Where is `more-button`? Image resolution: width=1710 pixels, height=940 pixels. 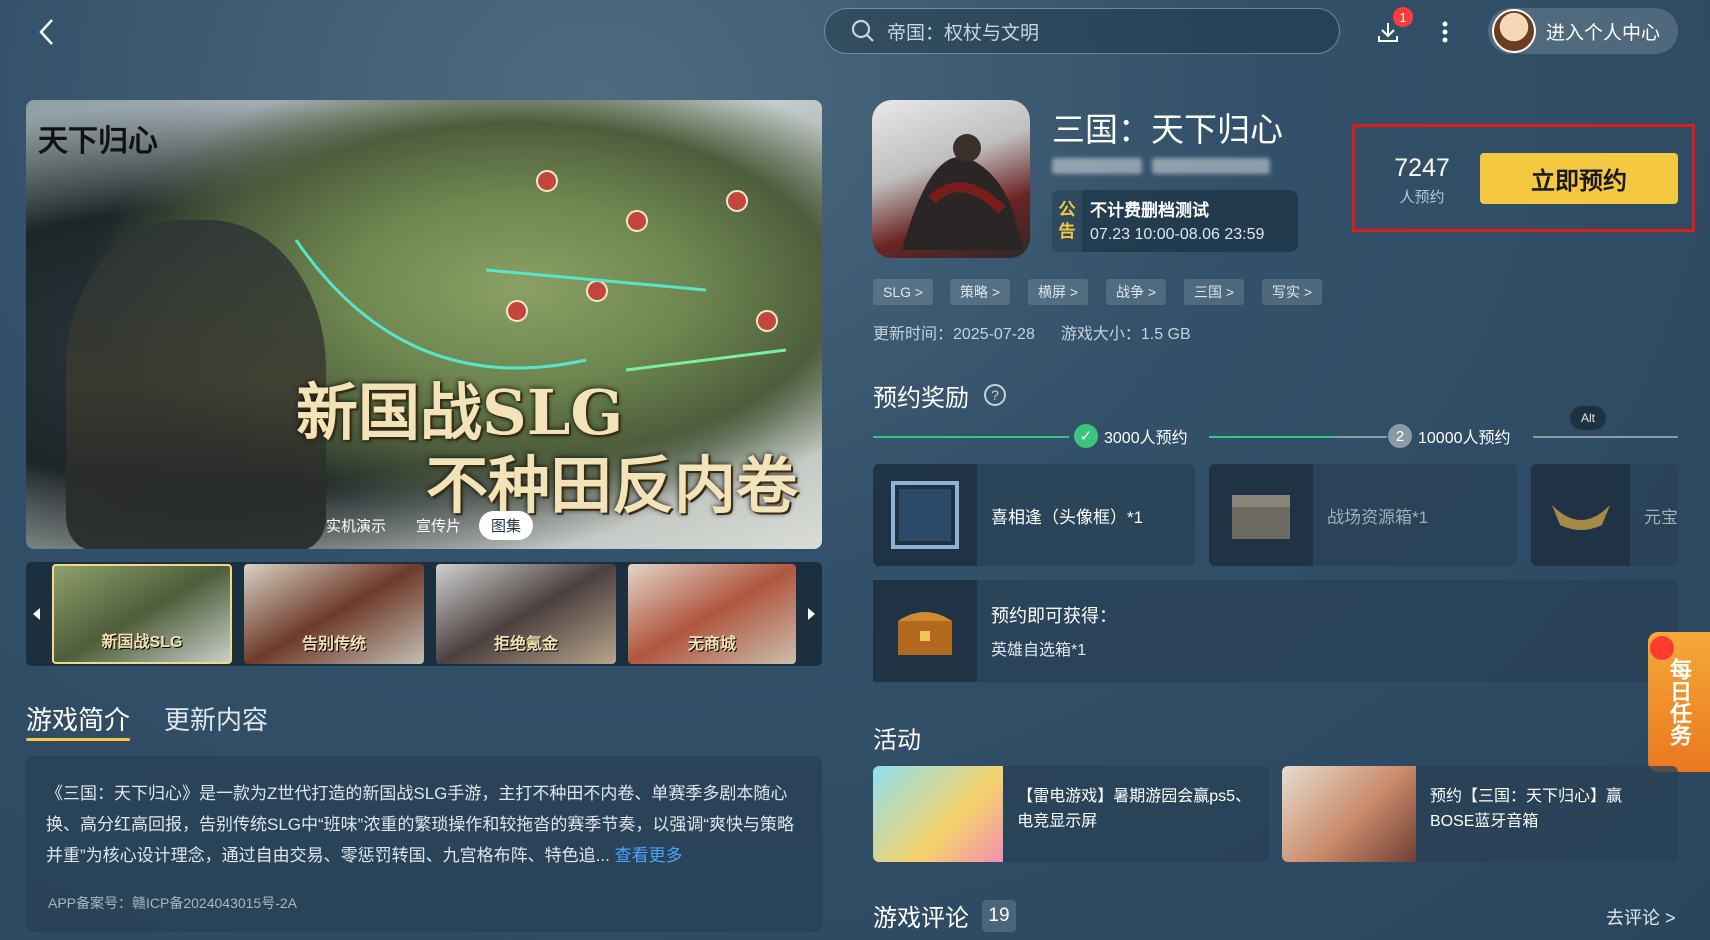 more-button is located at coordinates (1445, 32).